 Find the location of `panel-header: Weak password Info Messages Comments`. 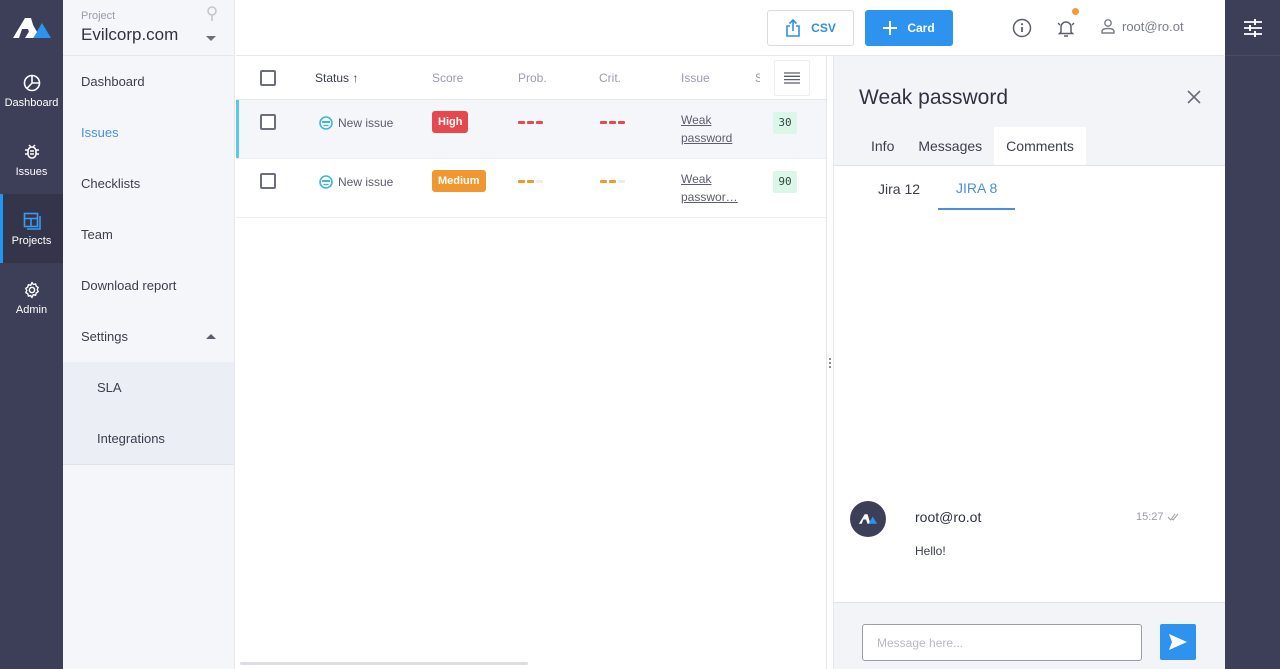

panel-header: Weak password Info Messages Comments is located at coordinates (1029, 111).